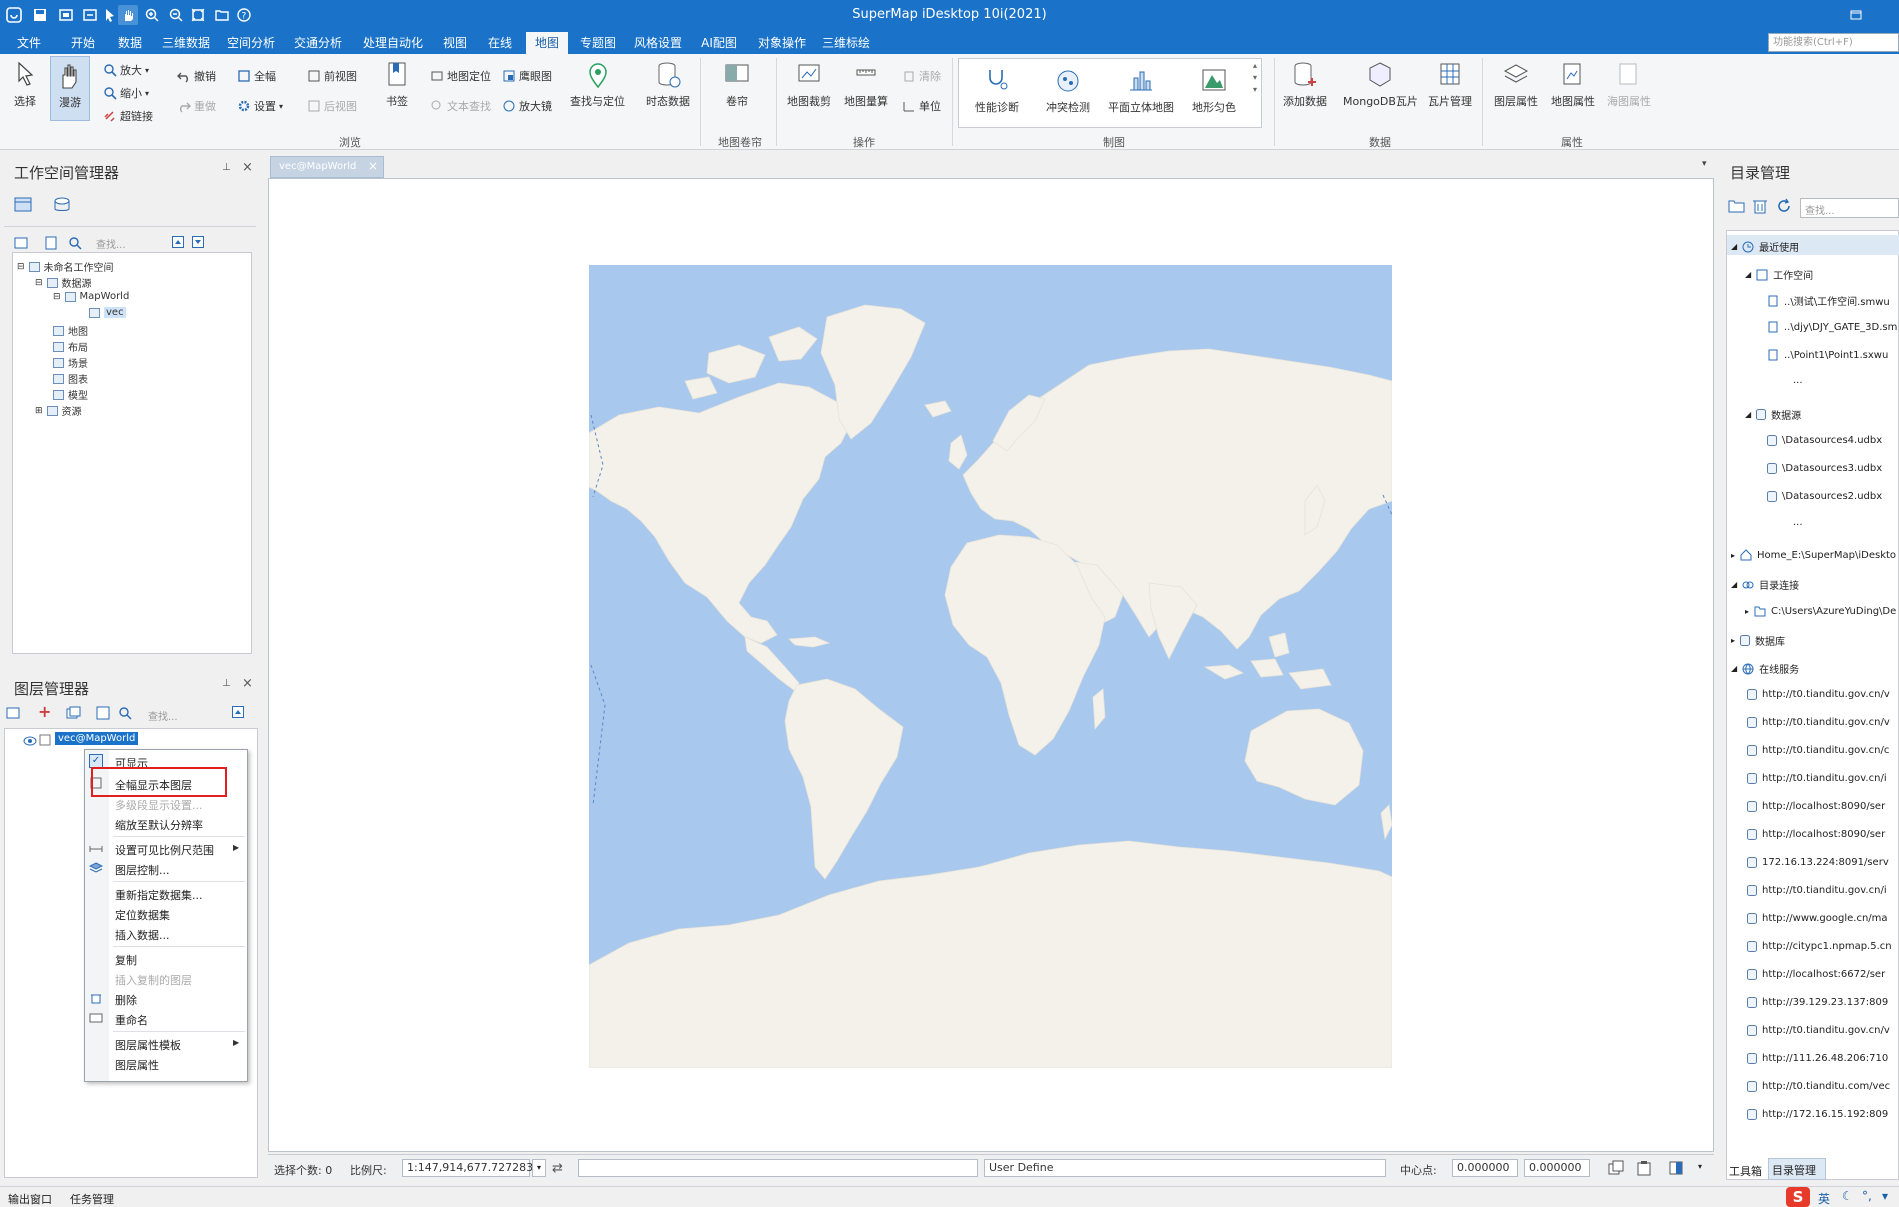  I want to click on function-search-input: 功能搜索(Ctrl+F), so click(1833, 42).